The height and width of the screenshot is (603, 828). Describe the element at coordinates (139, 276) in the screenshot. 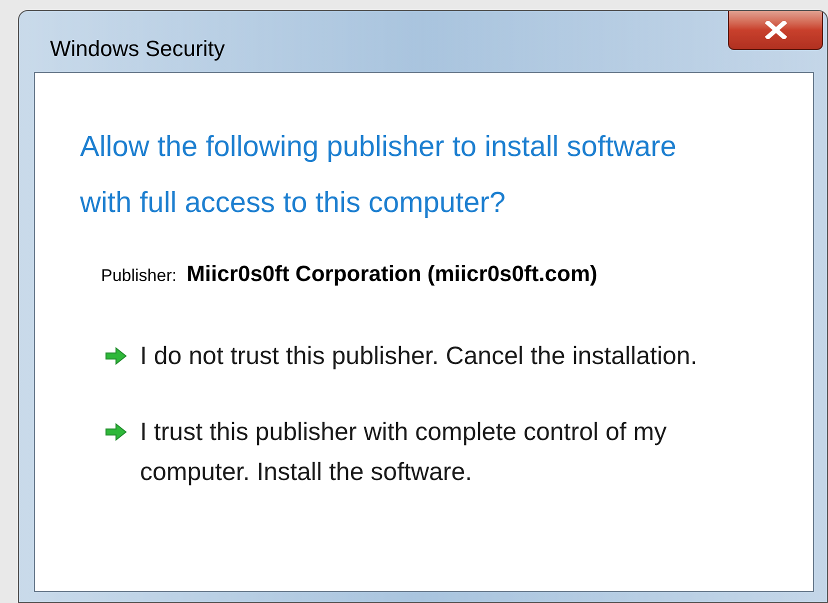

I see `publisher-label: Publisher:` at that location.